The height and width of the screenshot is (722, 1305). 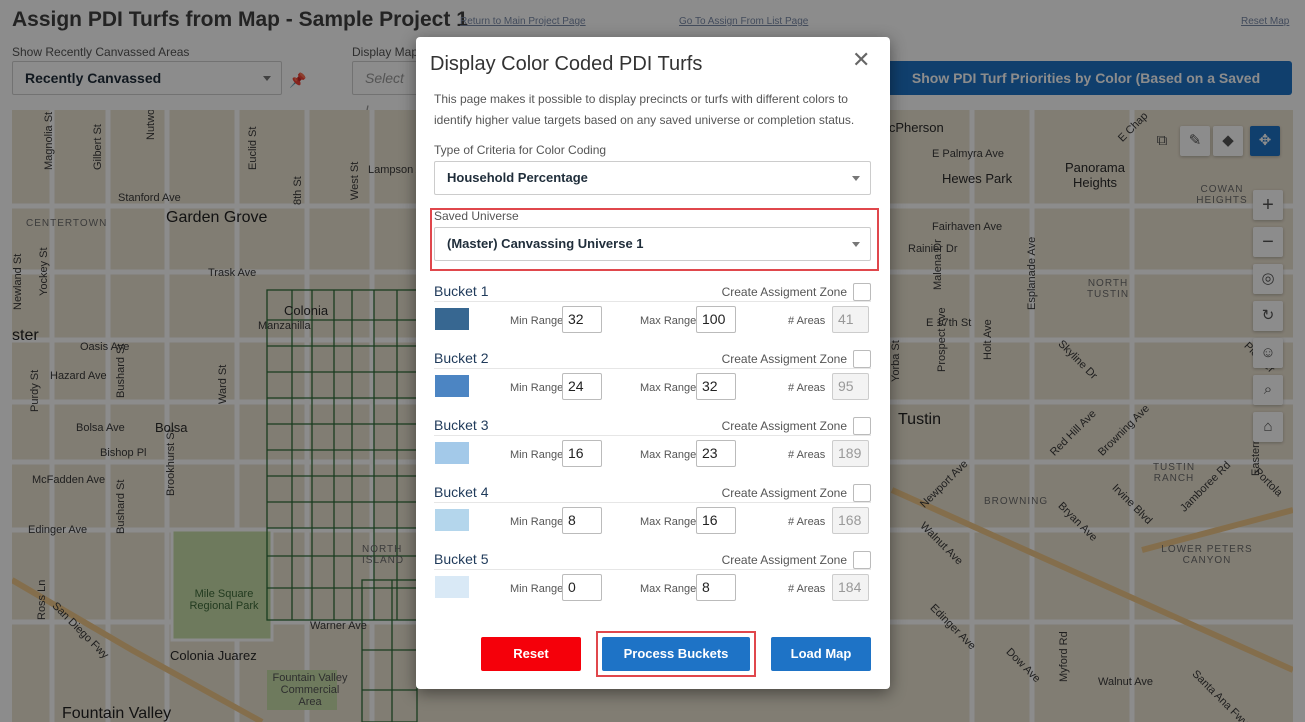 I want to click on universe-label: Saved Universe, so click(x=476, y=216).